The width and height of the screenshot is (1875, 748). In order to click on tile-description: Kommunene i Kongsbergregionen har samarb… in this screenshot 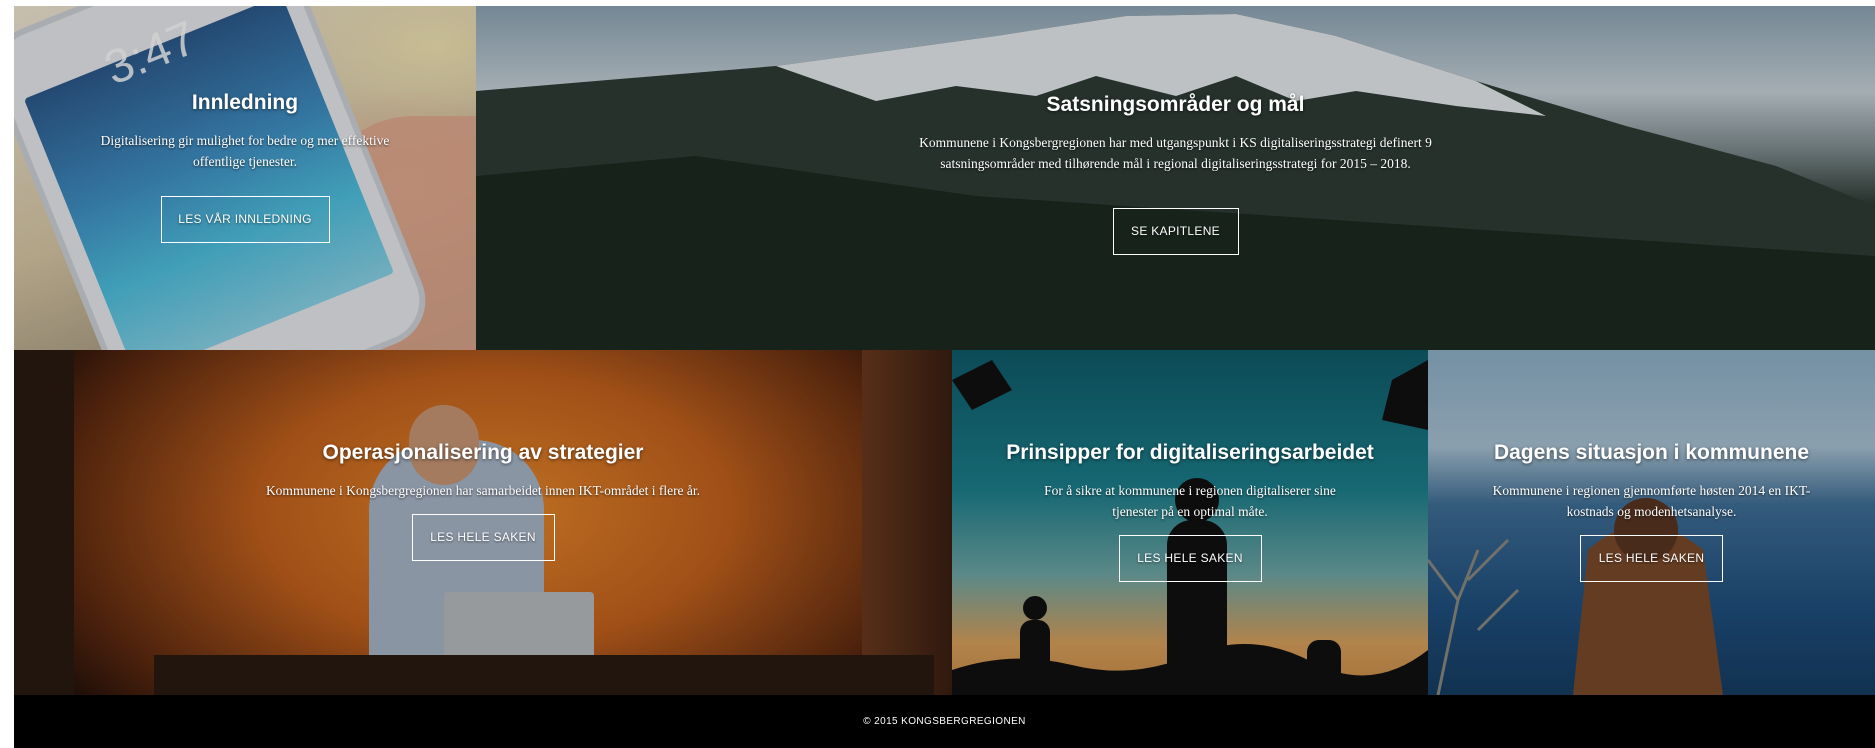, I will do `click(483, 490)`.